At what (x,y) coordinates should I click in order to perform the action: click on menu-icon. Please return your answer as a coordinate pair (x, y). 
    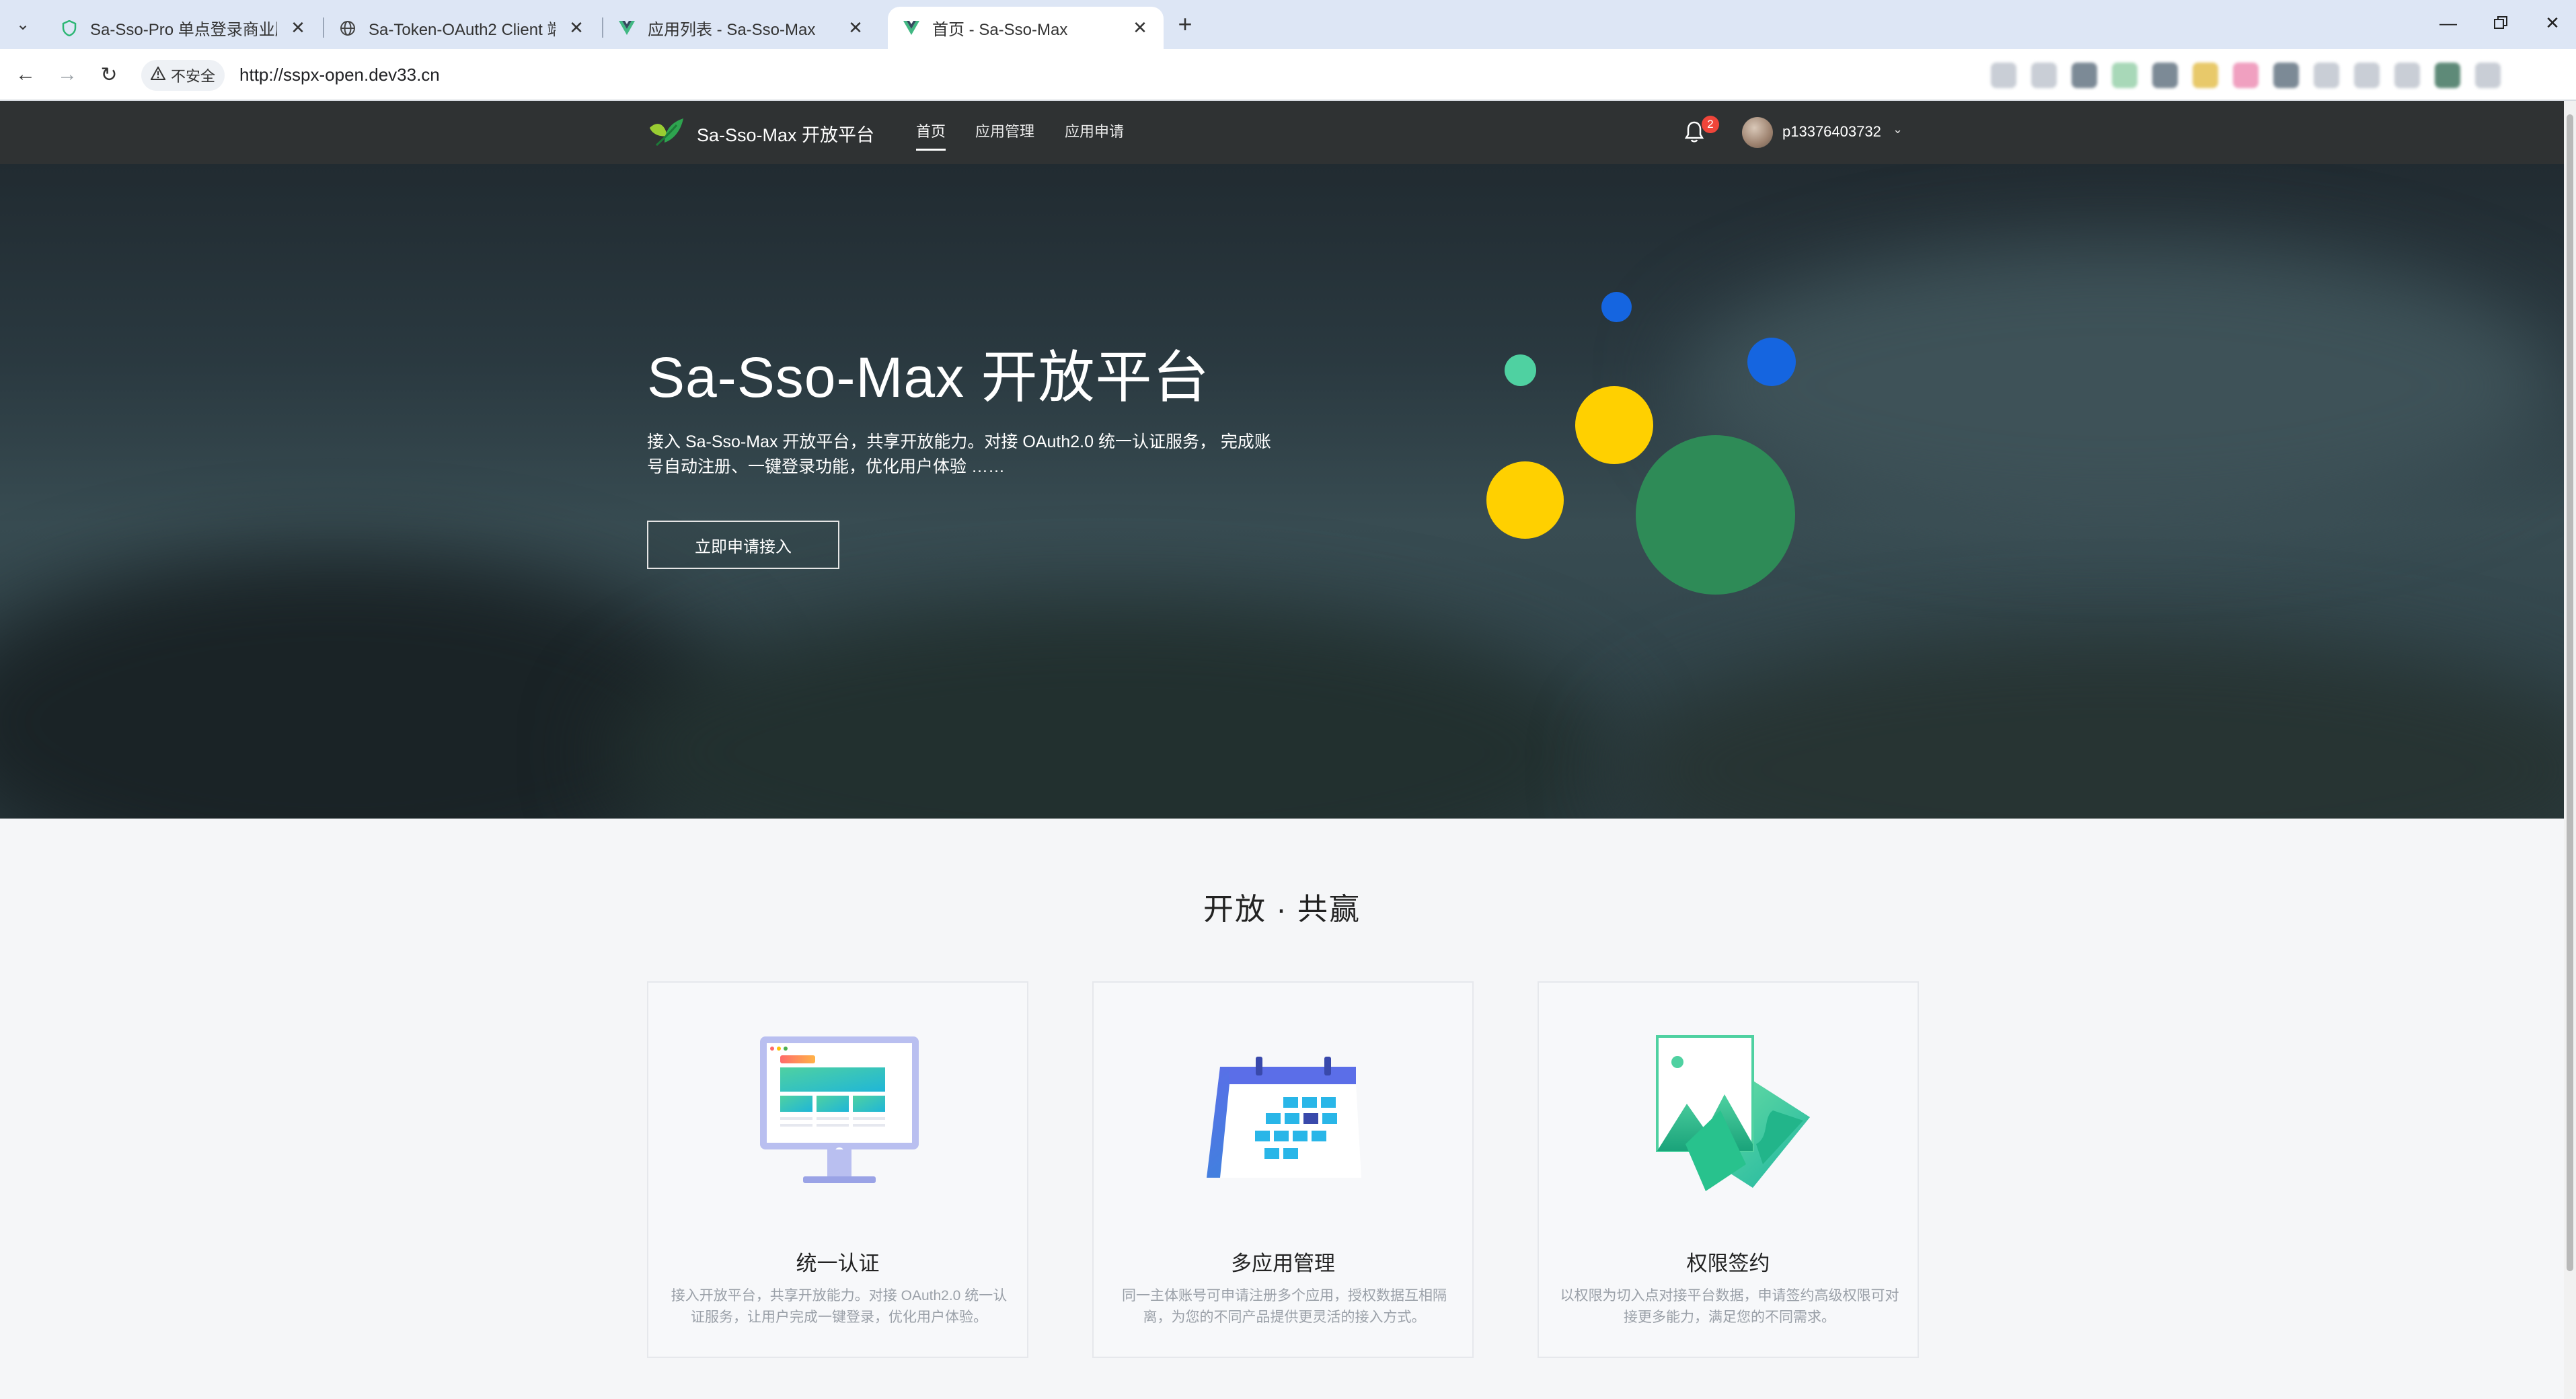
    Looking at the image, I should click on (2488, 75).